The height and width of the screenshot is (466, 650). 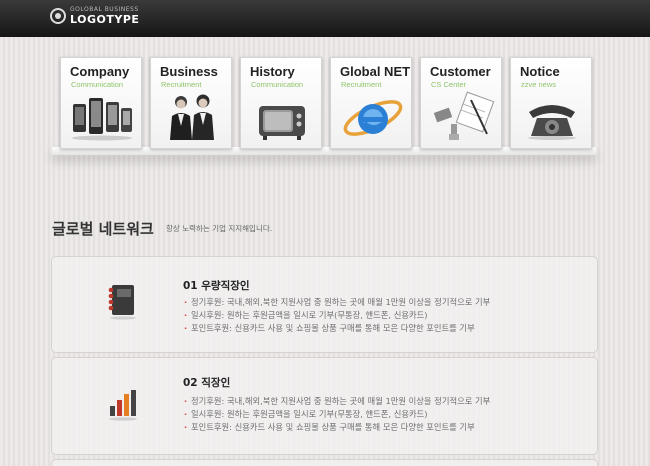 I want to click on notebook-icon, so click(x=122, y=302).